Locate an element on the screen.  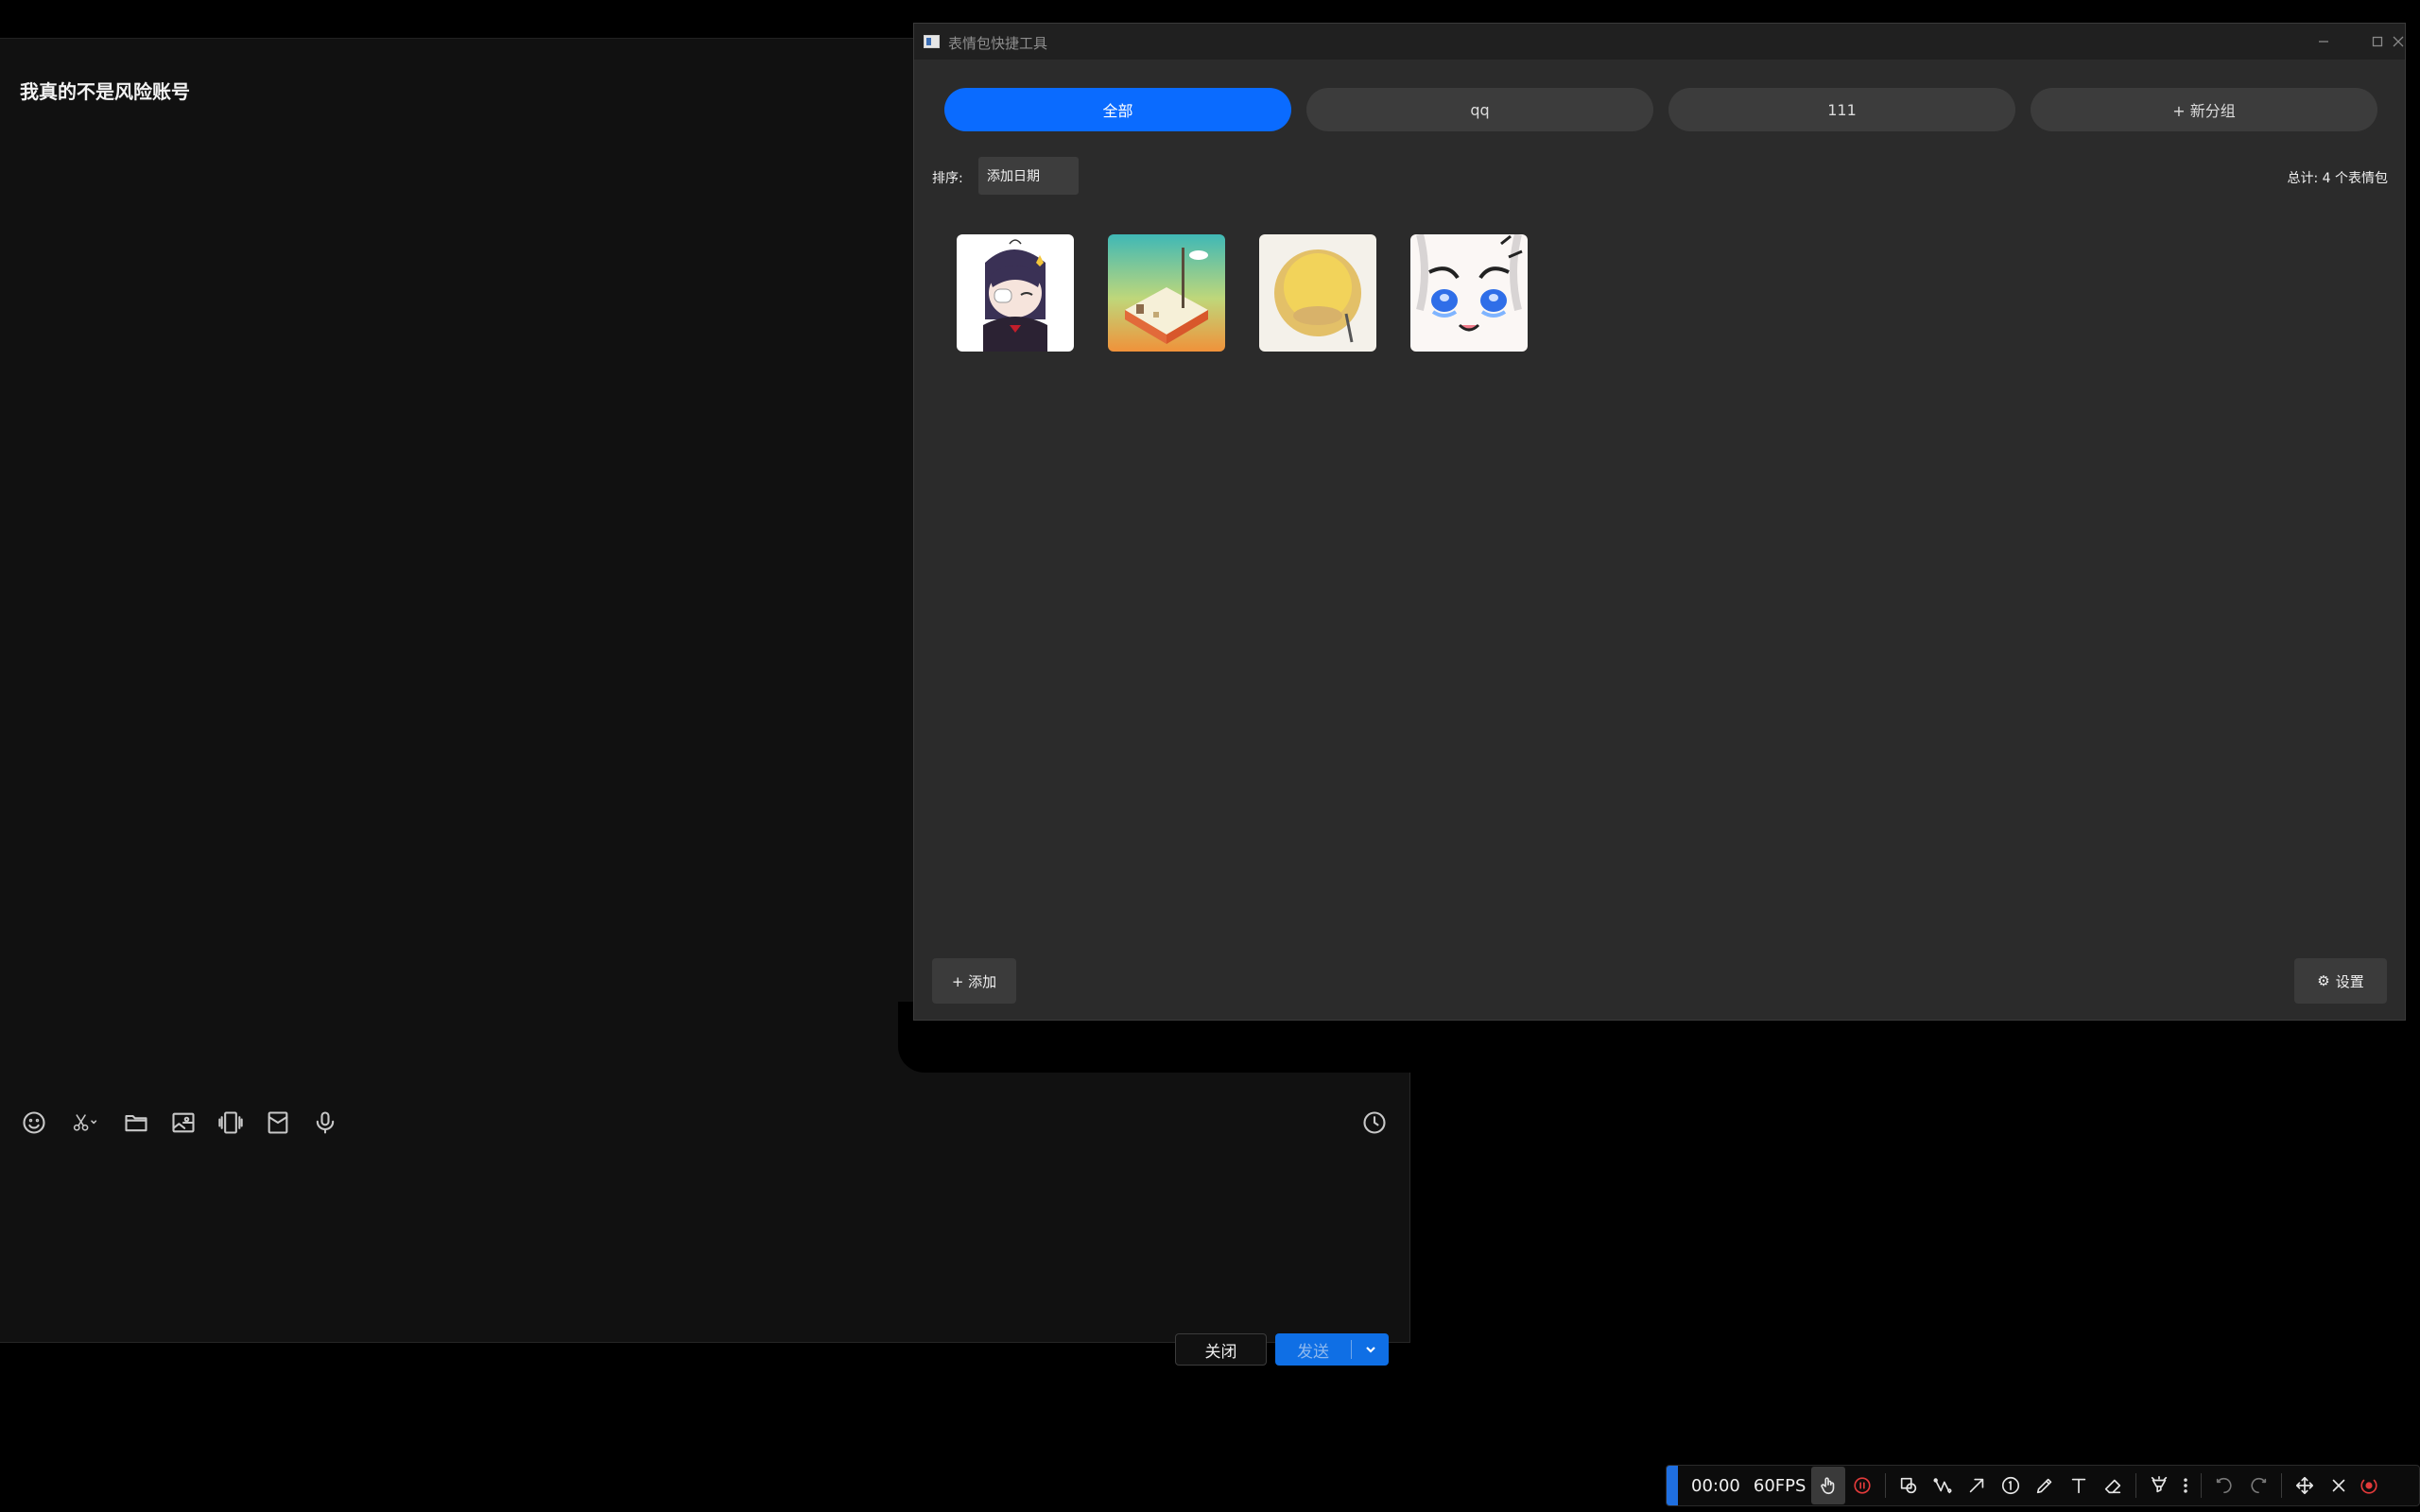
redo-icon is located at coordinates (2259, 1485).